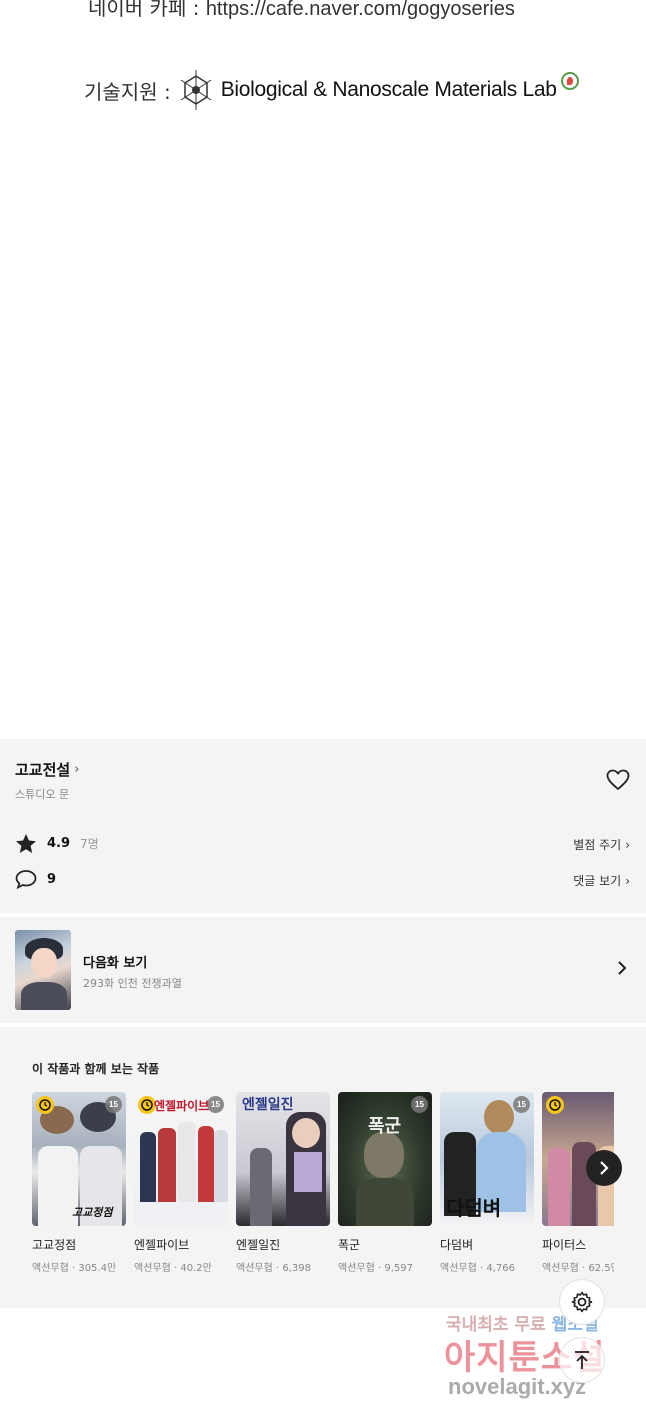 The image size is (646, 1424). What do you see at coordinates (54, 1245) in the screenshot?
I see `card-title: 고교정점` at bounding box center [54, 1245].